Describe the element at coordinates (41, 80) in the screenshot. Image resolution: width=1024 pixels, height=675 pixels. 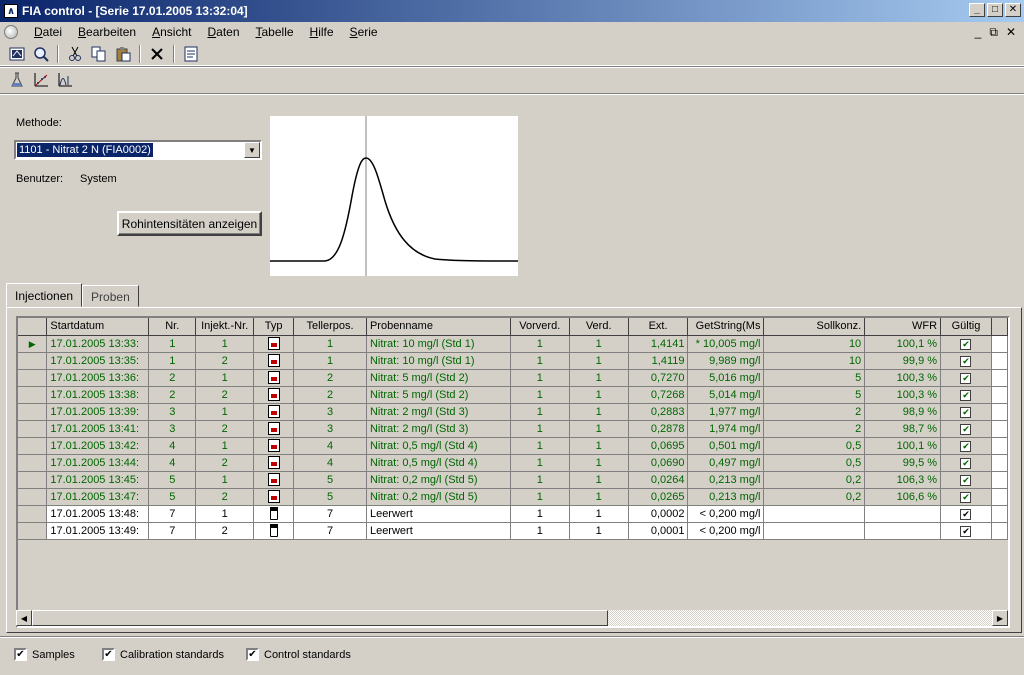
I see `calibration-chart-icon` at that location.